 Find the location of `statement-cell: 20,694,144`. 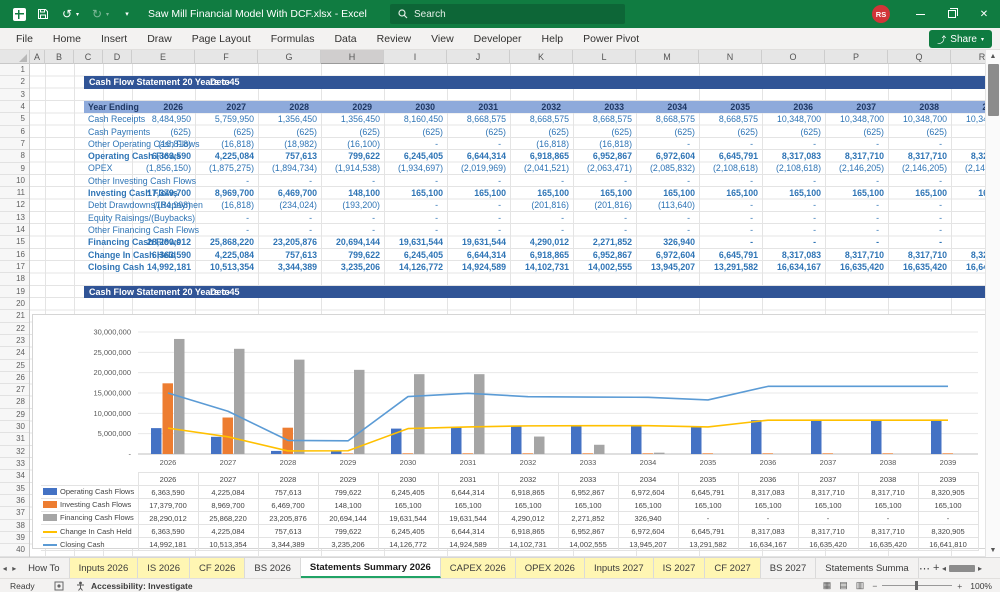

statement-cell: 20,694,144 is located at coordinates (352, 242).